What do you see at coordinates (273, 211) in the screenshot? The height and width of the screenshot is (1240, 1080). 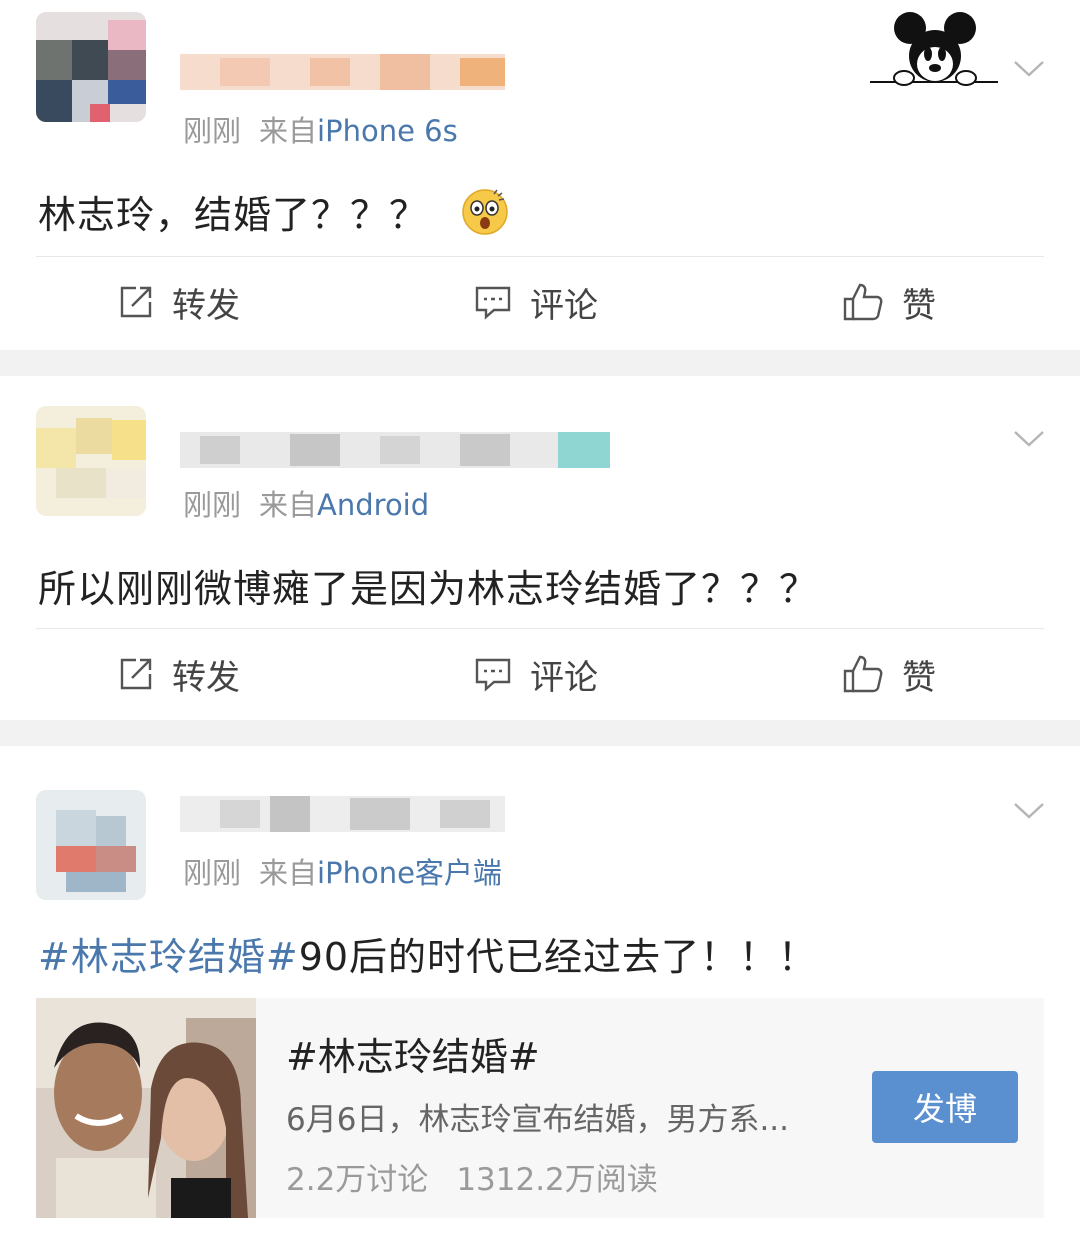 I see `post-text: 林志玲，结婚了？？？` at bounding box center [273, 211].